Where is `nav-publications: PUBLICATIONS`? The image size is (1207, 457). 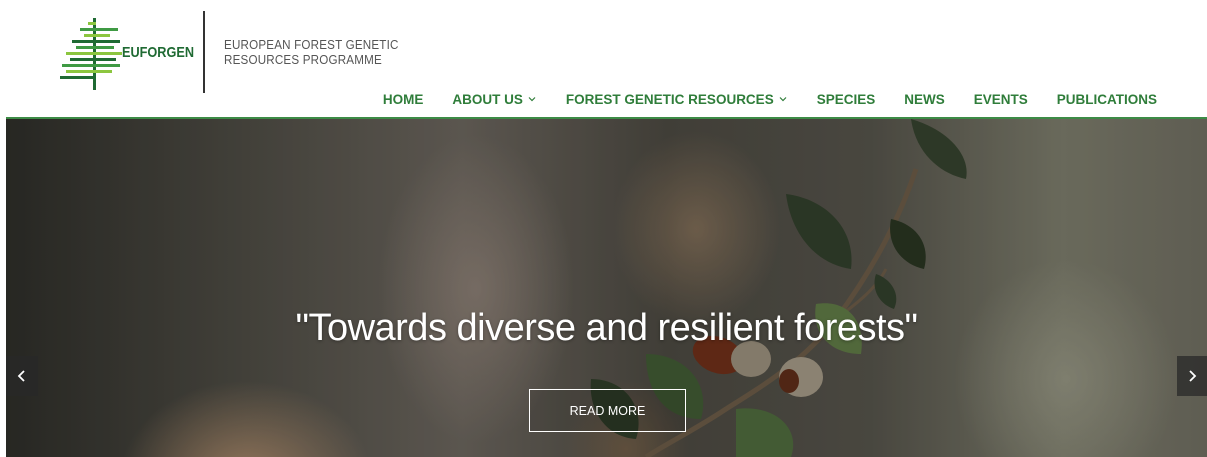
nav-publications: PUBLICATIONS is located at coordinates (1107, 99).